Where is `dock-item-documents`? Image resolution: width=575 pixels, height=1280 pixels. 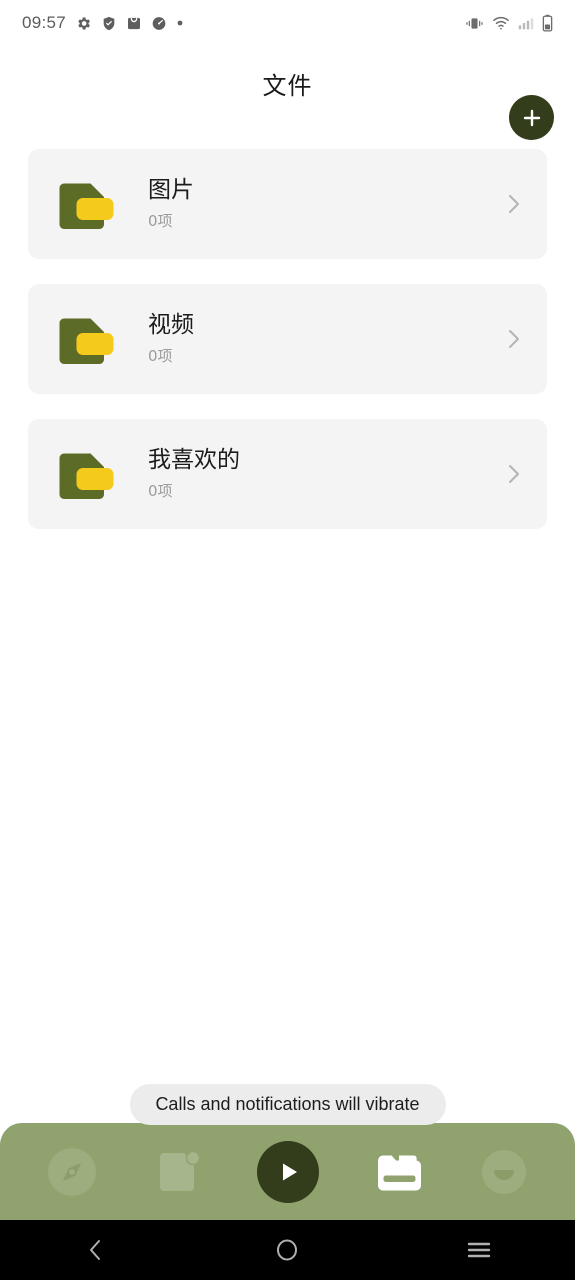
dock-item-documents is located at coordinates (179, 1172).